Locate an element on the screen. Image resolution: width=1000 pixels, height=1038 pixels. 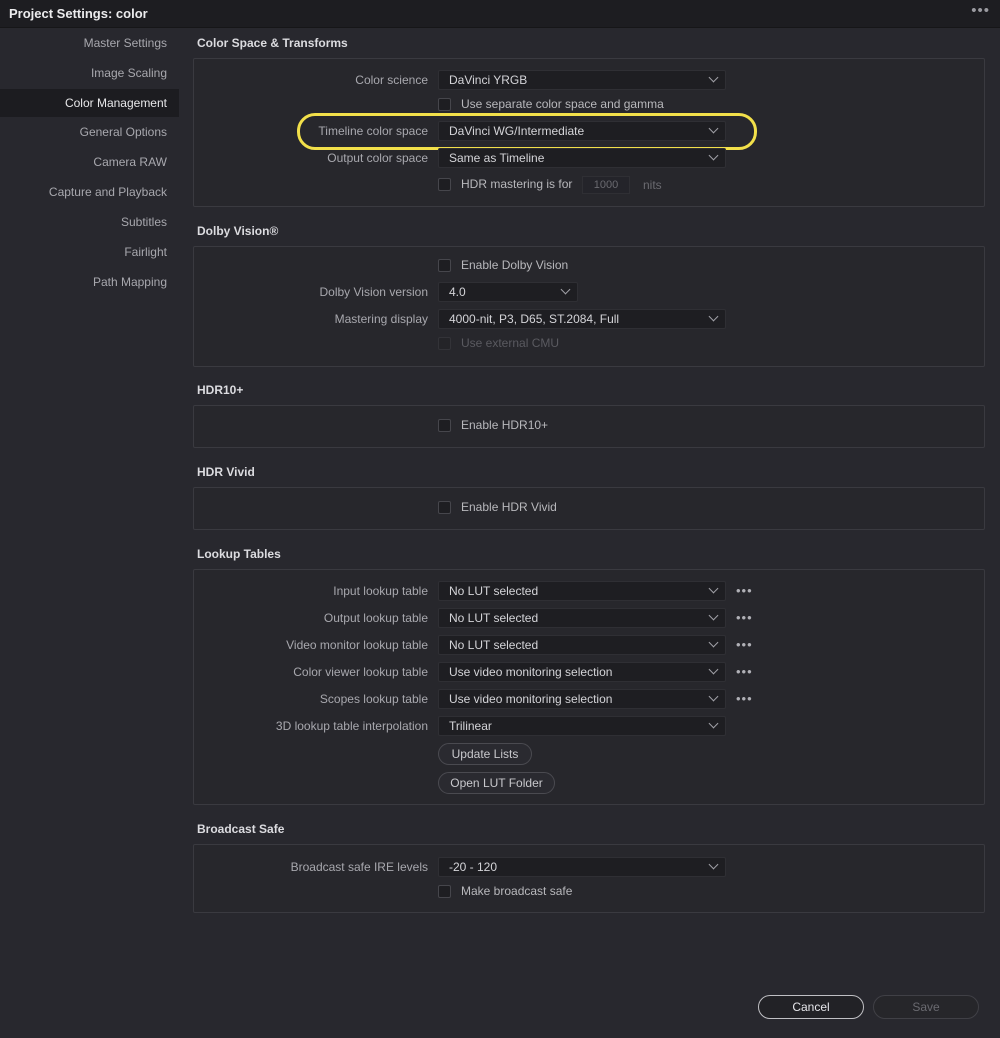
color-science-label: Color science is located at coordinates (391, 80).